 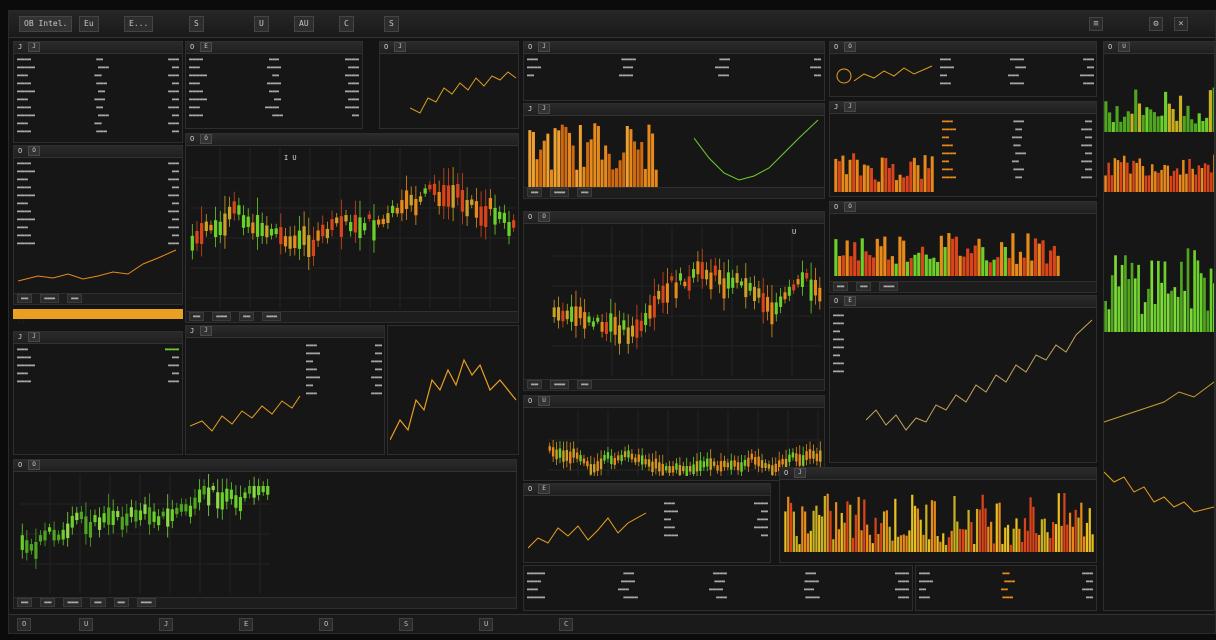 I want to click on settings-icon: ⚙, so click(x=1156, y=24).